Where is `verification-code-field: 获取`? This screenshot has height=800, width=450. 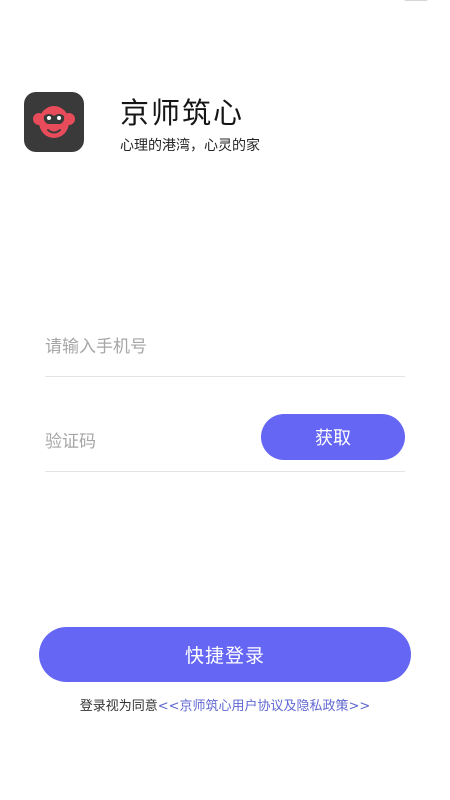 verification-code-field: 获取 is located at coordinates (225, 442).